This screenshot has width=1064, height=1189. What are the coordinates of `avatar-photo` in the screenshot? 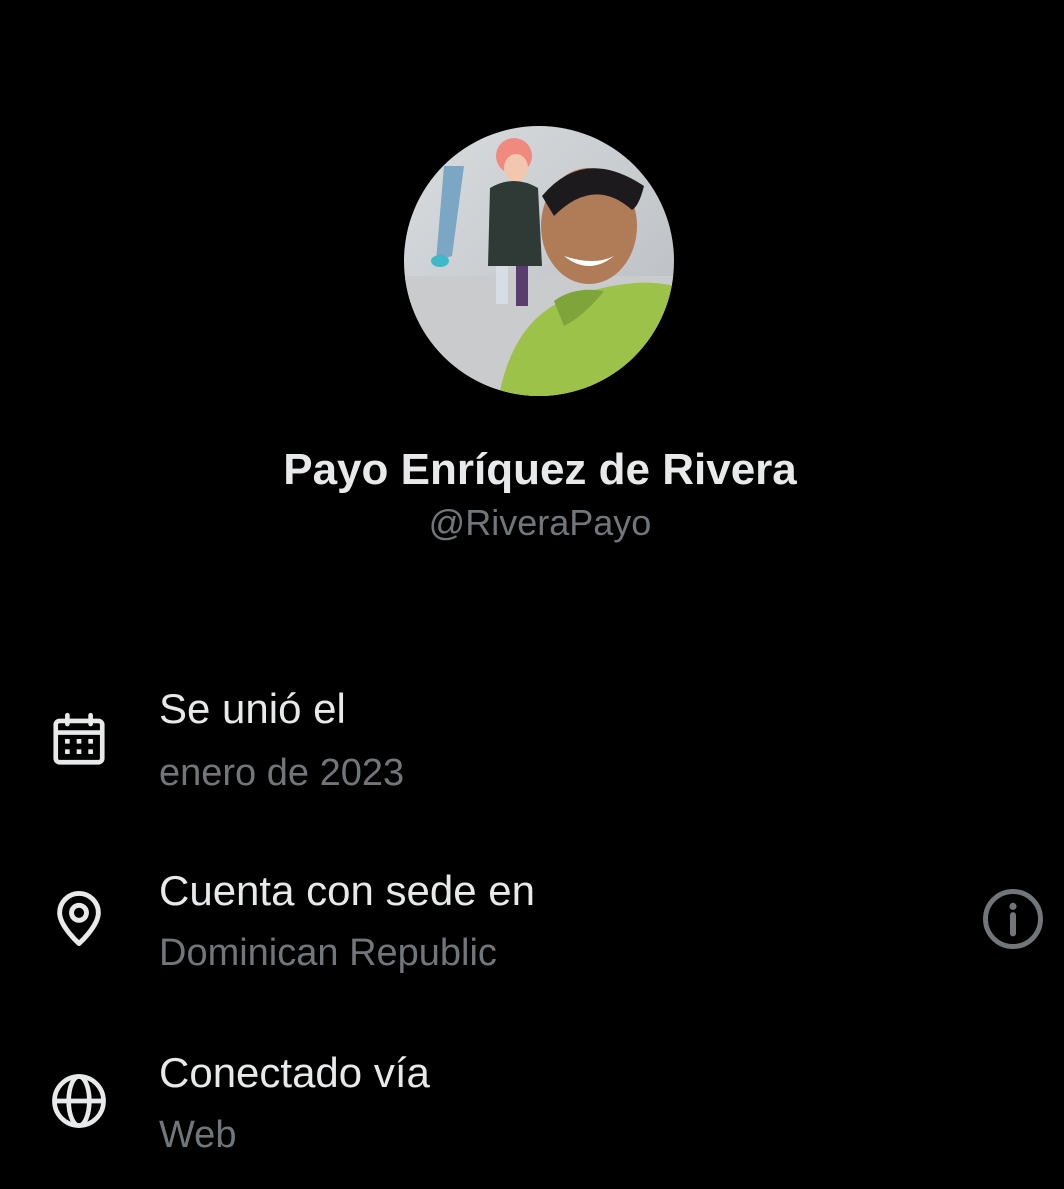 It's located at (539, 261).